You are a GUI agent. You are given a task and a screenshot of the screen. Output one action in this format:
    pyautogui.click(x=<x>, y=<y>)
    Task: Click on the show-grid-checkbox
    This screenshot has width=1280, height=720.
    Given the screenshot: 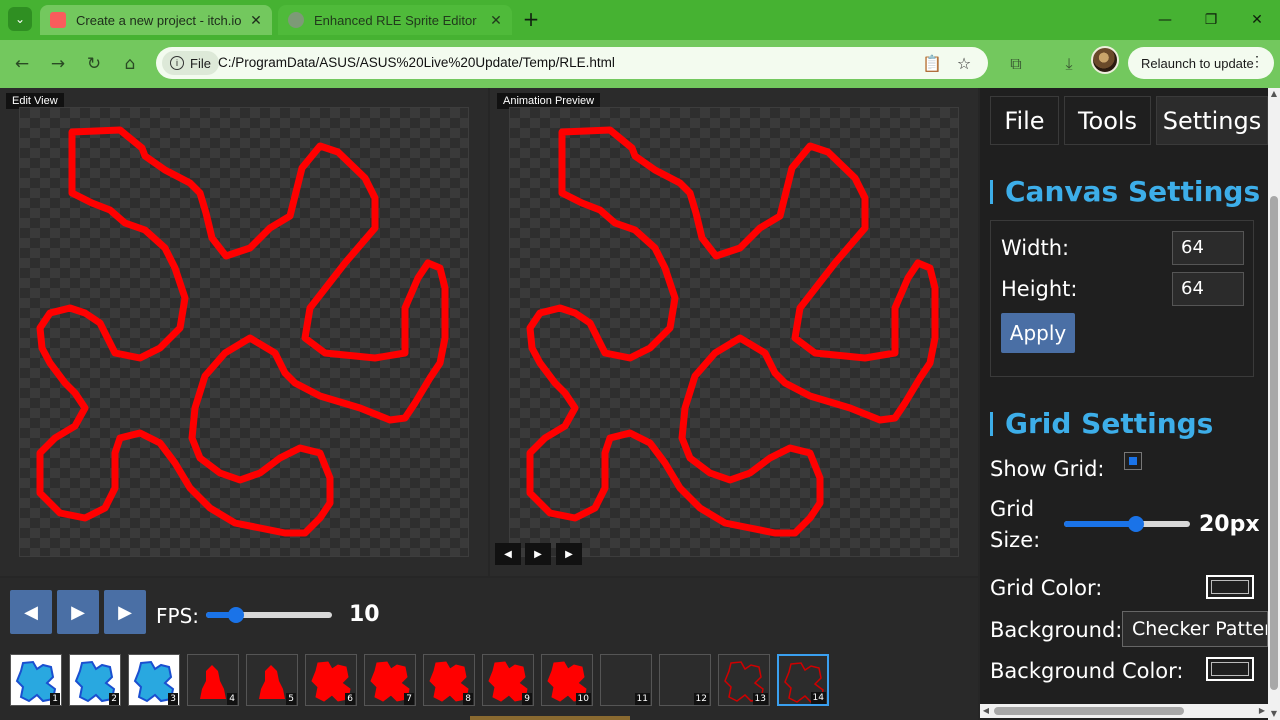 What is the action you would take?
    pyautogui.click(x=1133, y=461)
    